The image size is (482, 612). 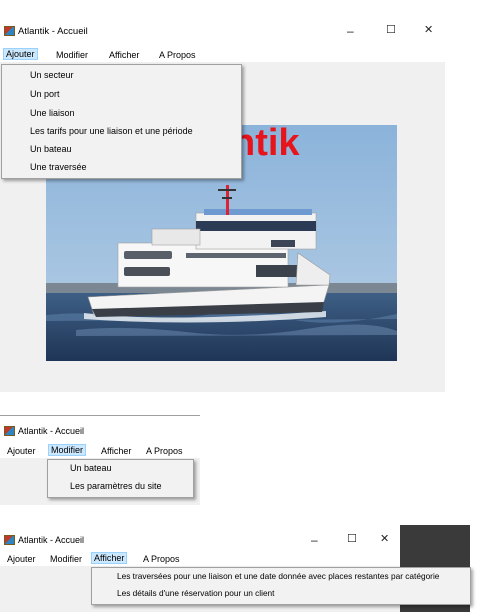 I want to click on menu-item-un-secteur: Un secteur, so click(x=52, y=75).